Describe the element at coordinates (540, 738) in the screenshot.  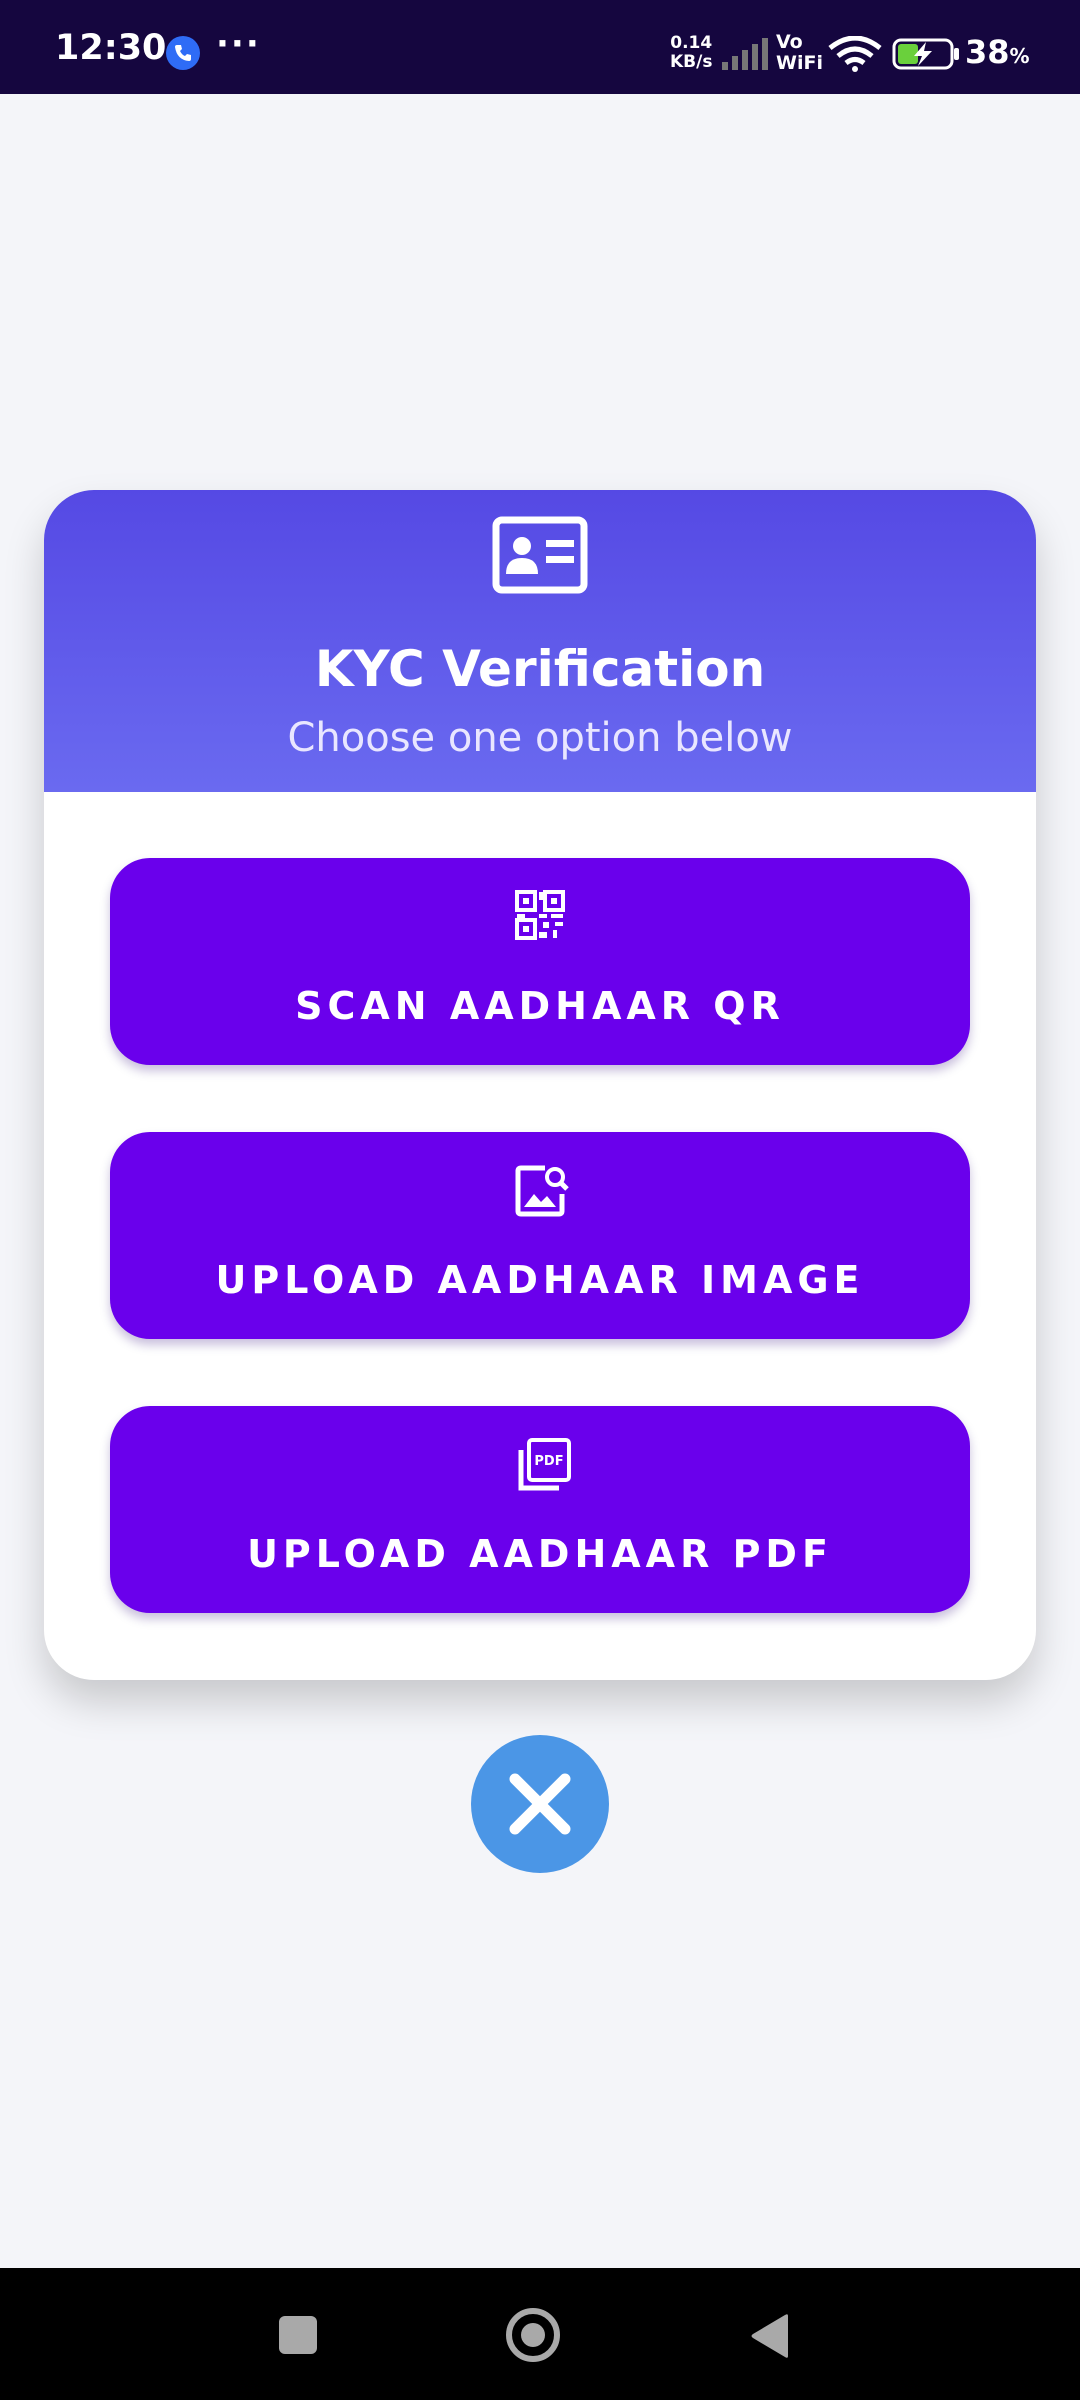
I see `dialog-subtitle: Choose one option below` at that location.